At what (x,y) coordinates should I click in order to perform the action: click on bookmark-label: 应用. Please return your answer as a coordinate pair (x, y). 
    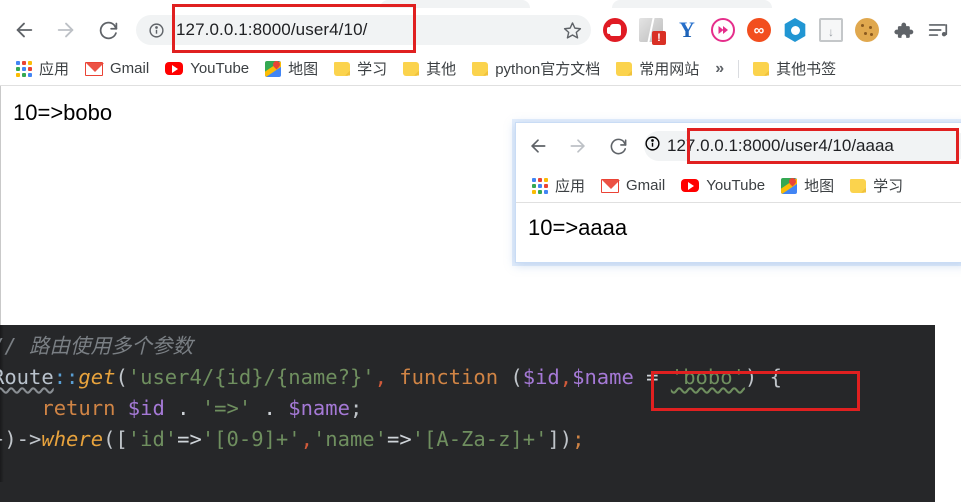
    Looking at the image, I should click on (570, 186).